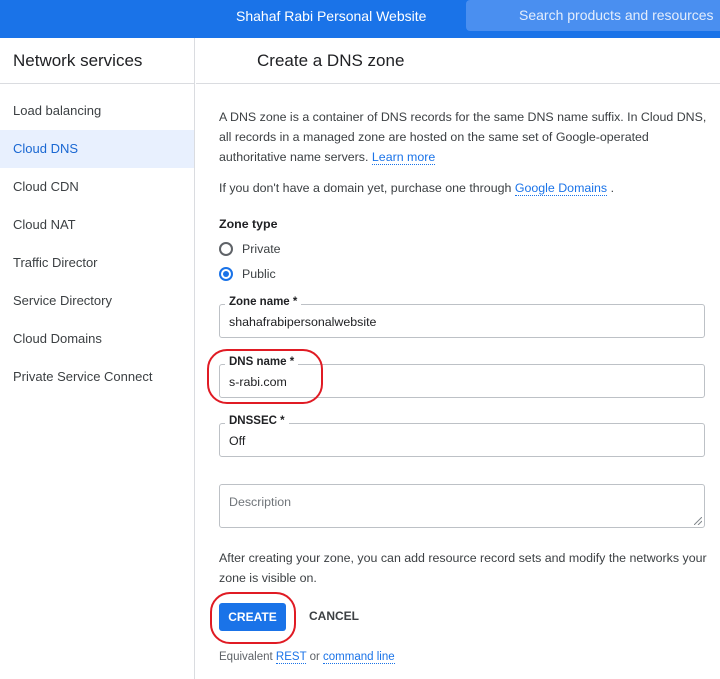  I want to click on project-name: Shahaf Rabi Personal Website, so click(331, 16).